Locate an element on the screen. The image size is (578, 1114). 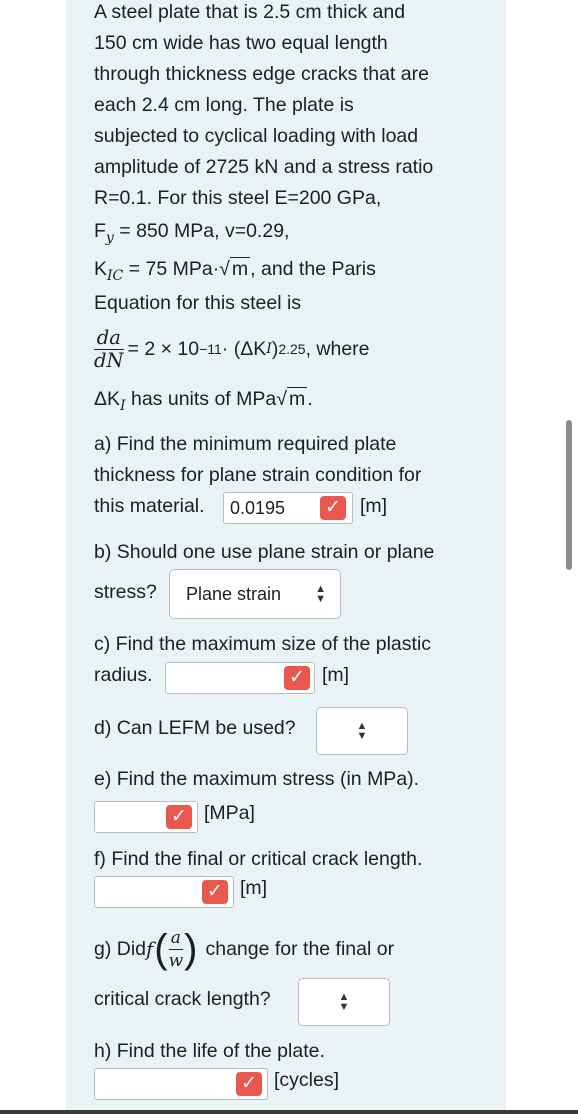
part-a-line-2: thickness for plane strain condition for is located at coordinates (258, 475).